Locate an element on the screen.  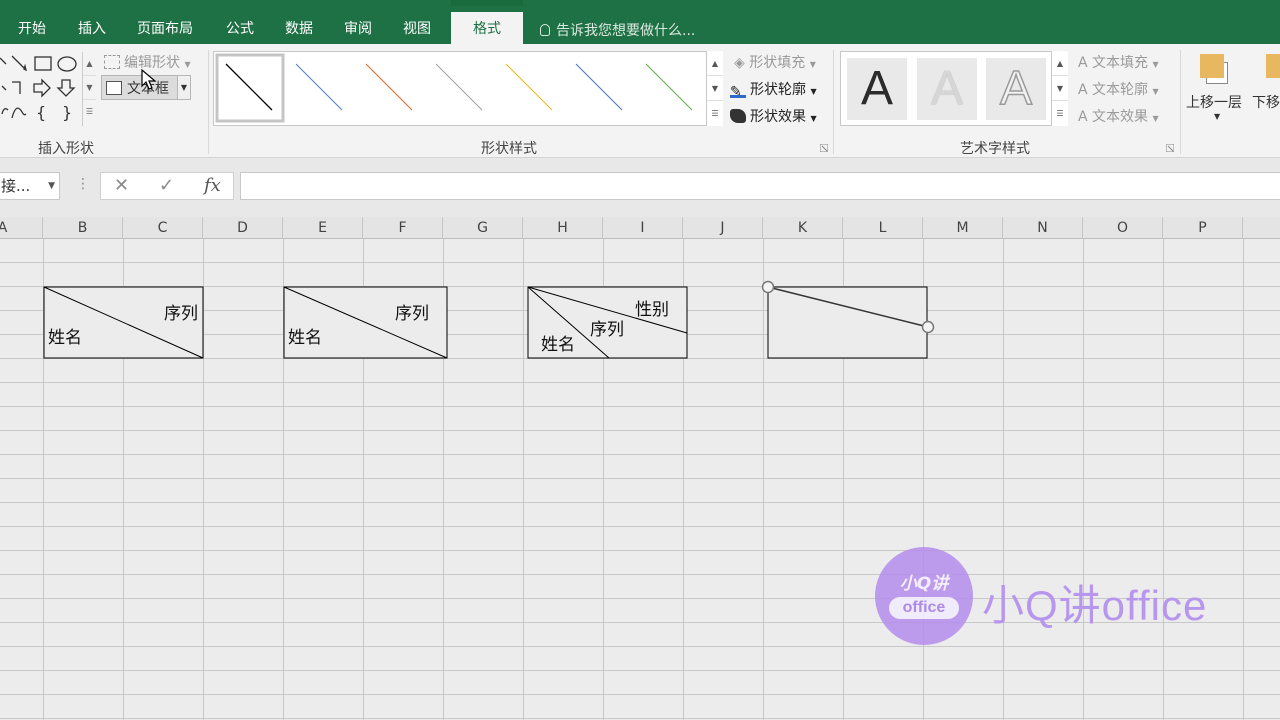
box3-top-text: 性别 is located at coordinates (652, 310).